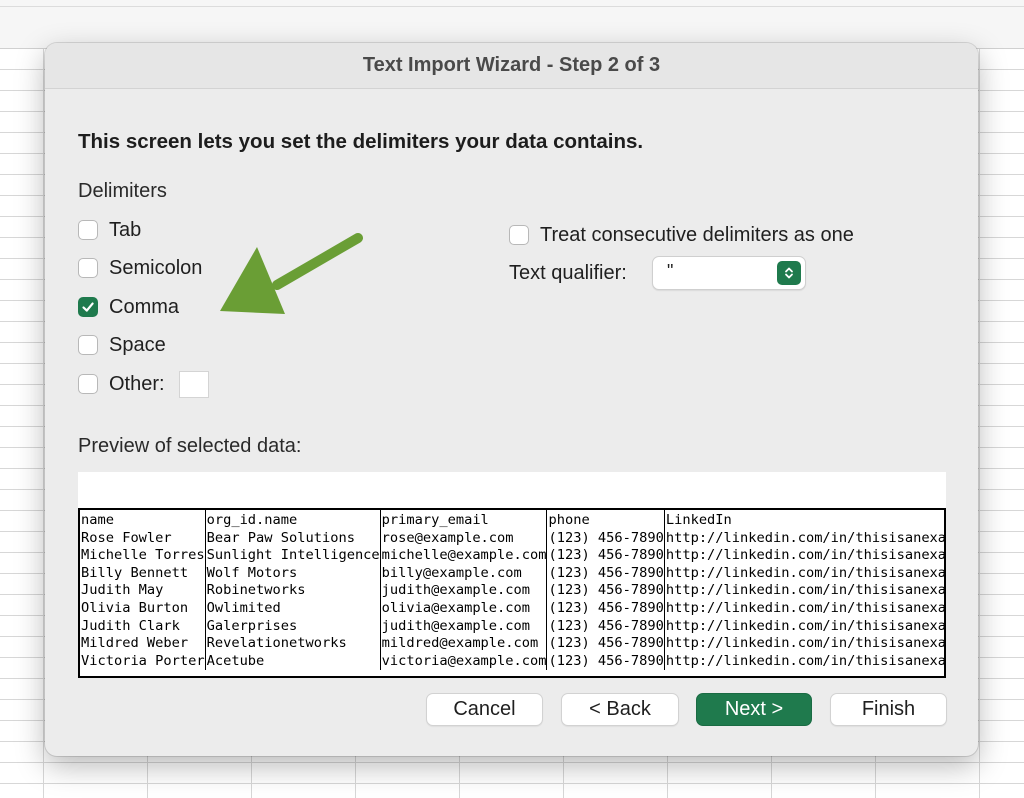 This screenshot has width=1024, height=798. What do you see at coordinates (729, 273) in the screenshot?
I see `text-qualifier-select: "` at bounding box center [729, 273].